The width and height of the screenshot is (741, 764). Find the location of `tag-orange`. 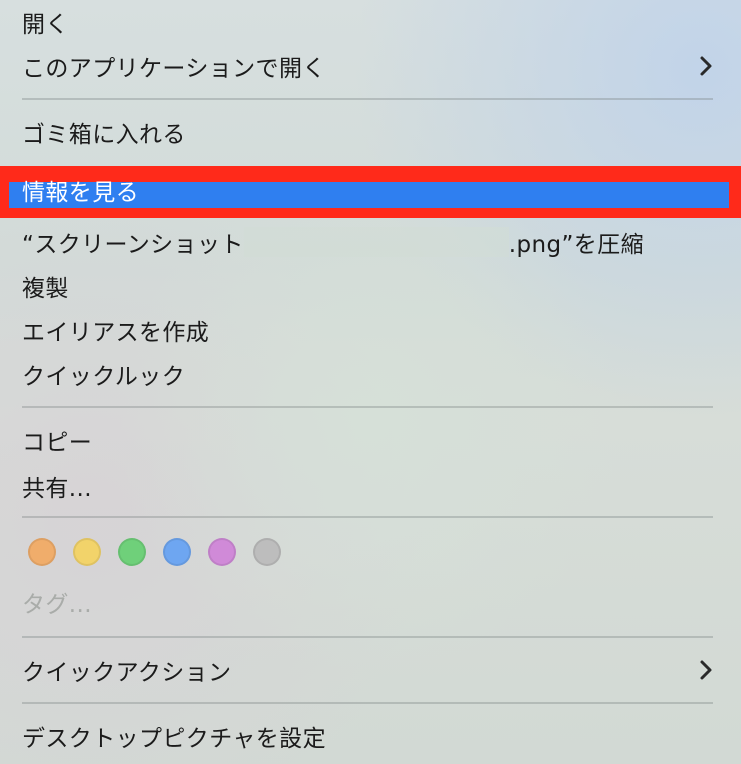

tag-orange is located at coordinates (42, 552).